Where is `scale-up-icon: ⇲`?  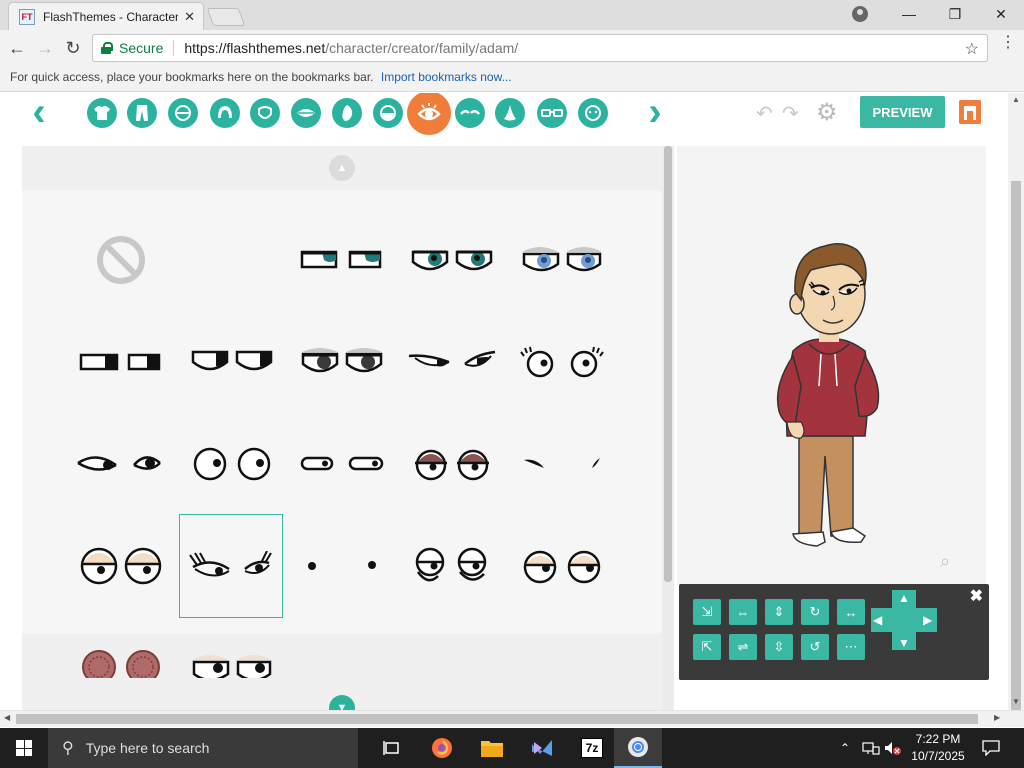 scale-up-icon: ⇲ is located at coordinates (707, 612).